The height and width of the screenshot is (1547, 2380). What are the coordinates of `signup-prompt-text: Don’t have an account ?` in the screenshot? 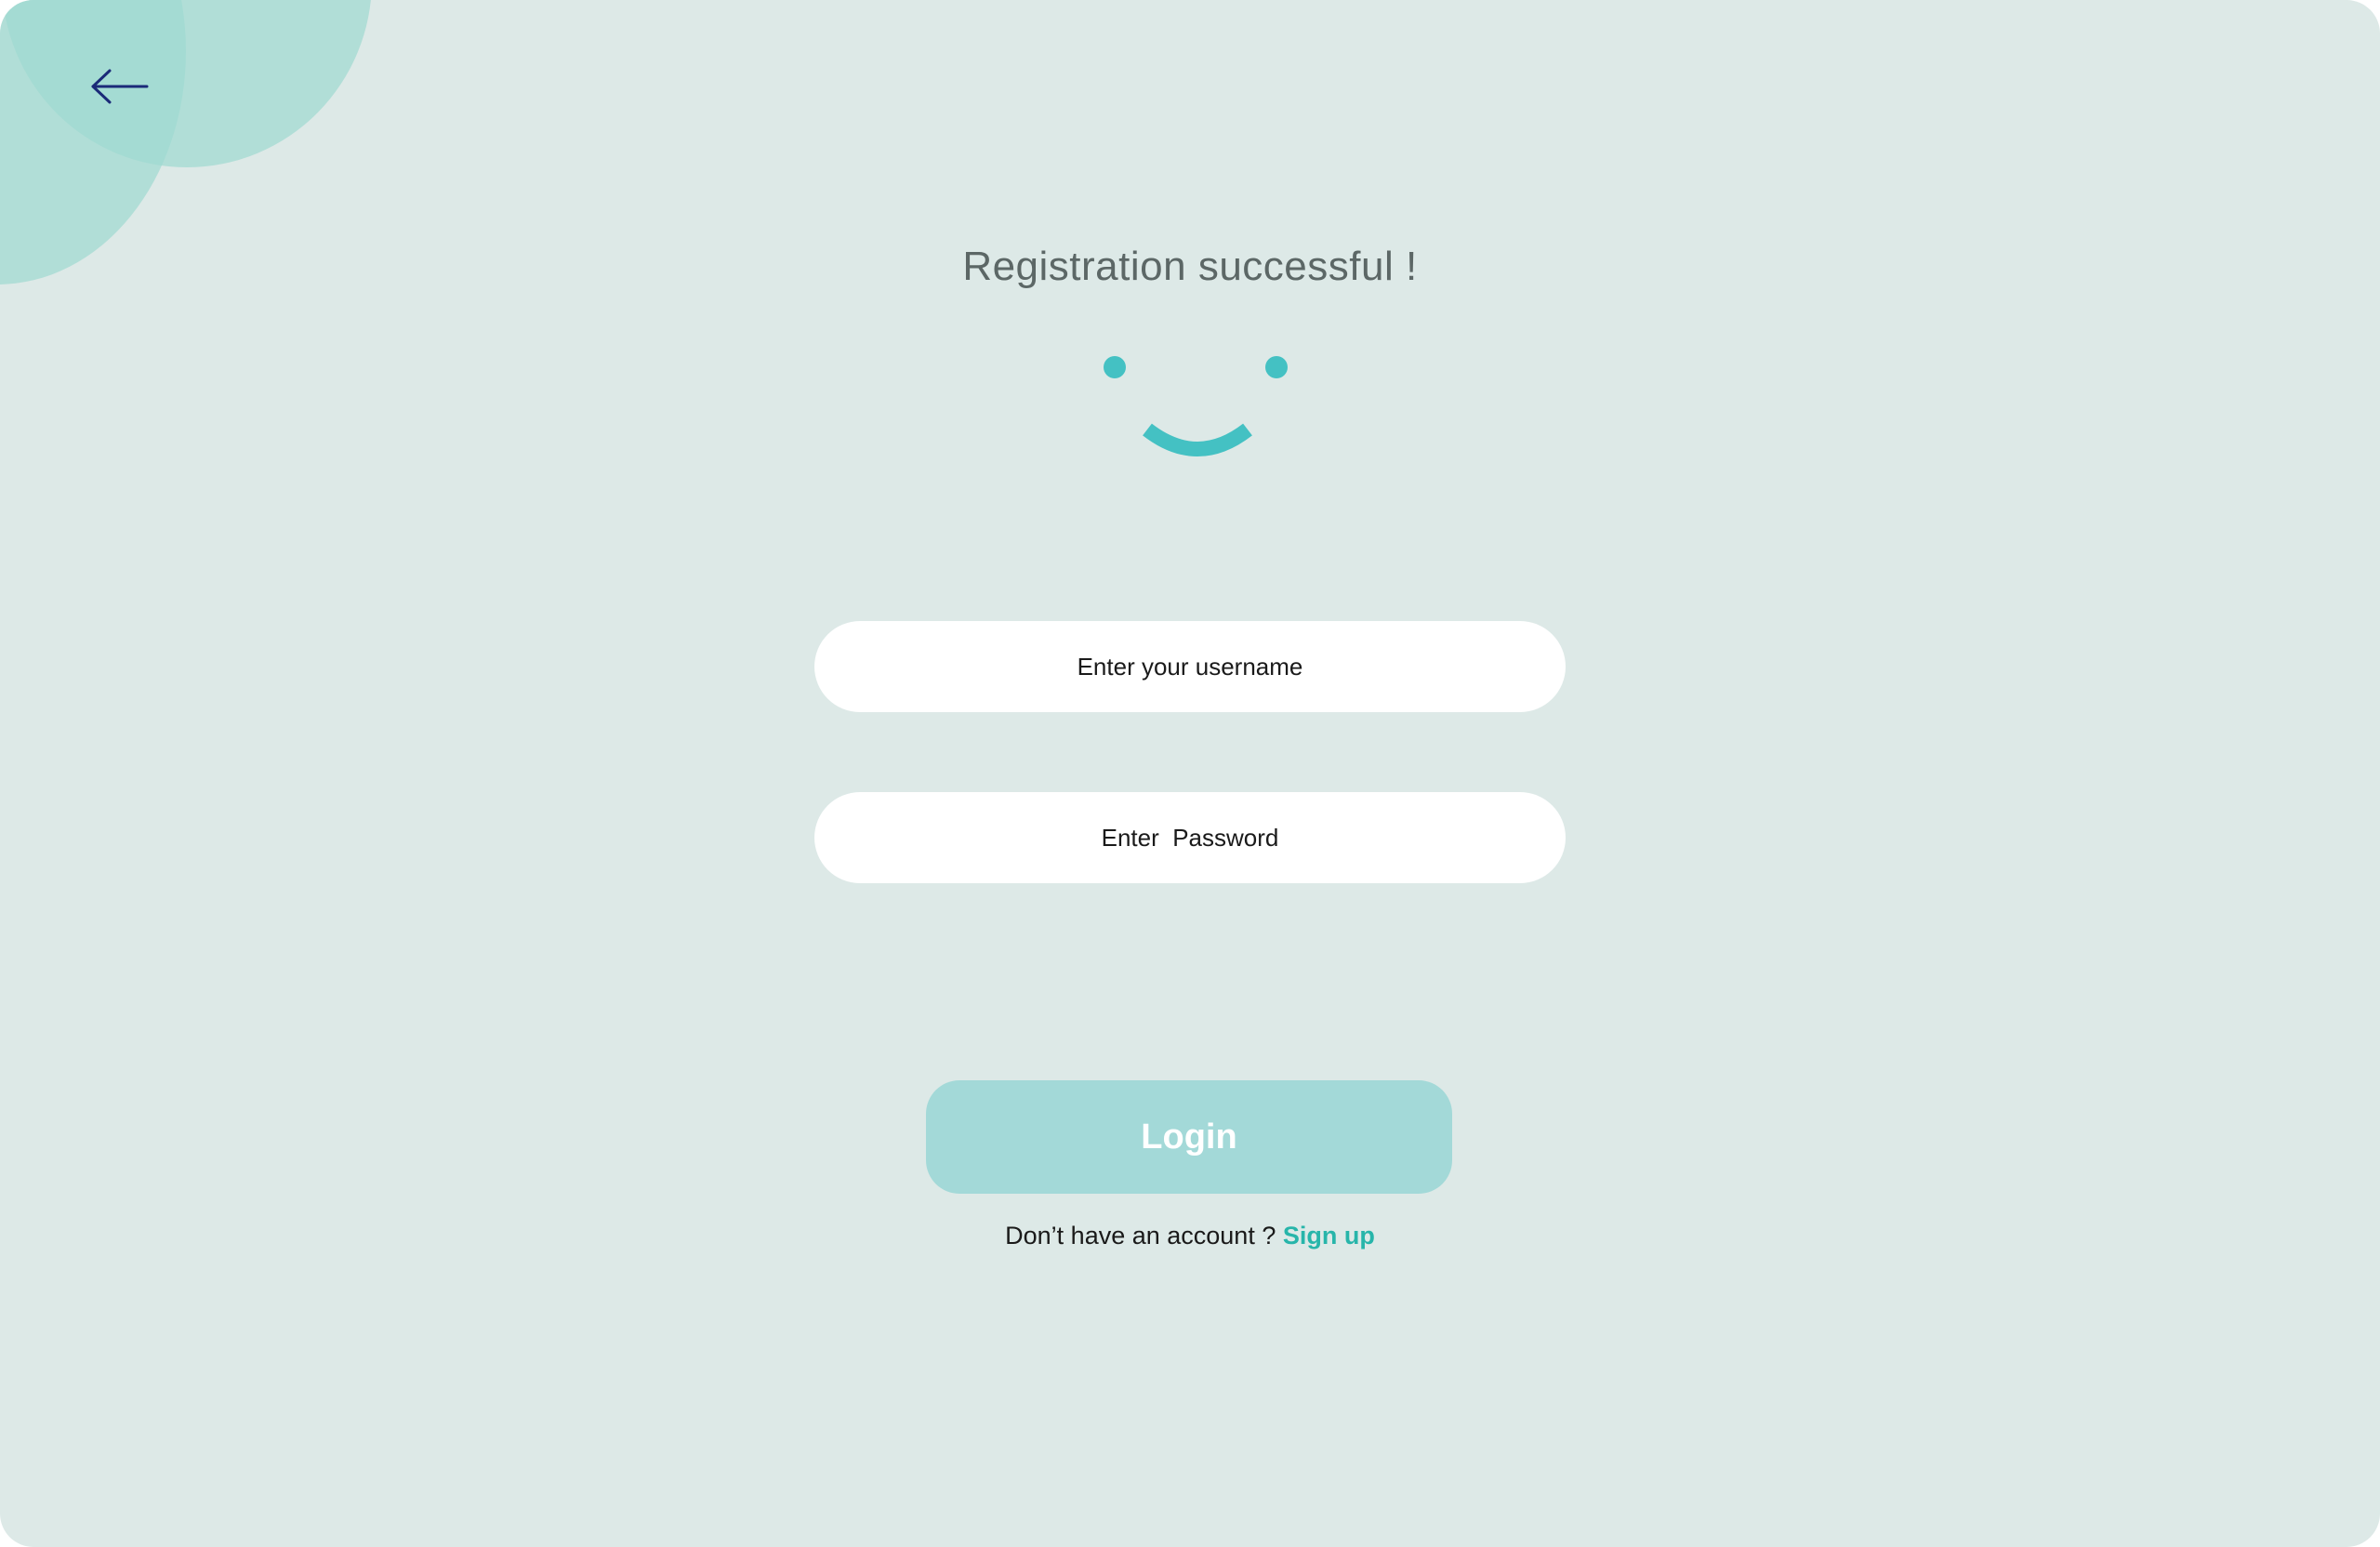 It's located at (1140, 1236).